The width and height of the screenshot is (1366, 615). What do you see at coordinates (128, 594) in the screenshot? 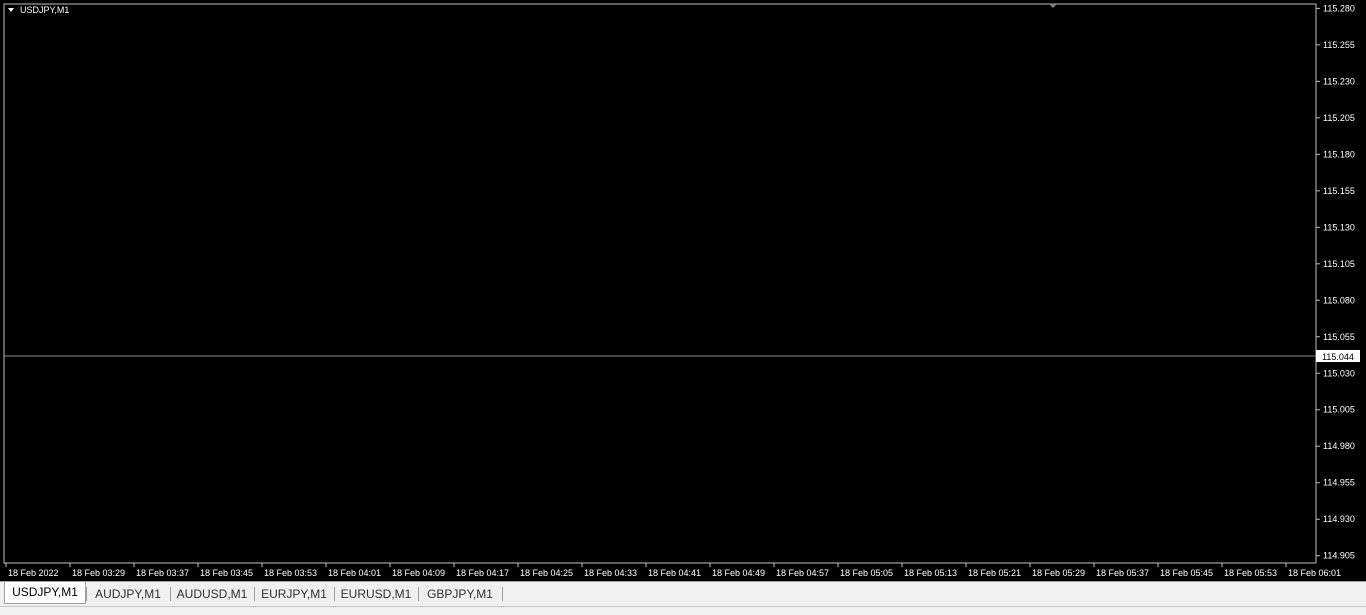
I see `chart-tab-audjpy-m1: AUDJPY,M1` at bounding box center [128, 594].